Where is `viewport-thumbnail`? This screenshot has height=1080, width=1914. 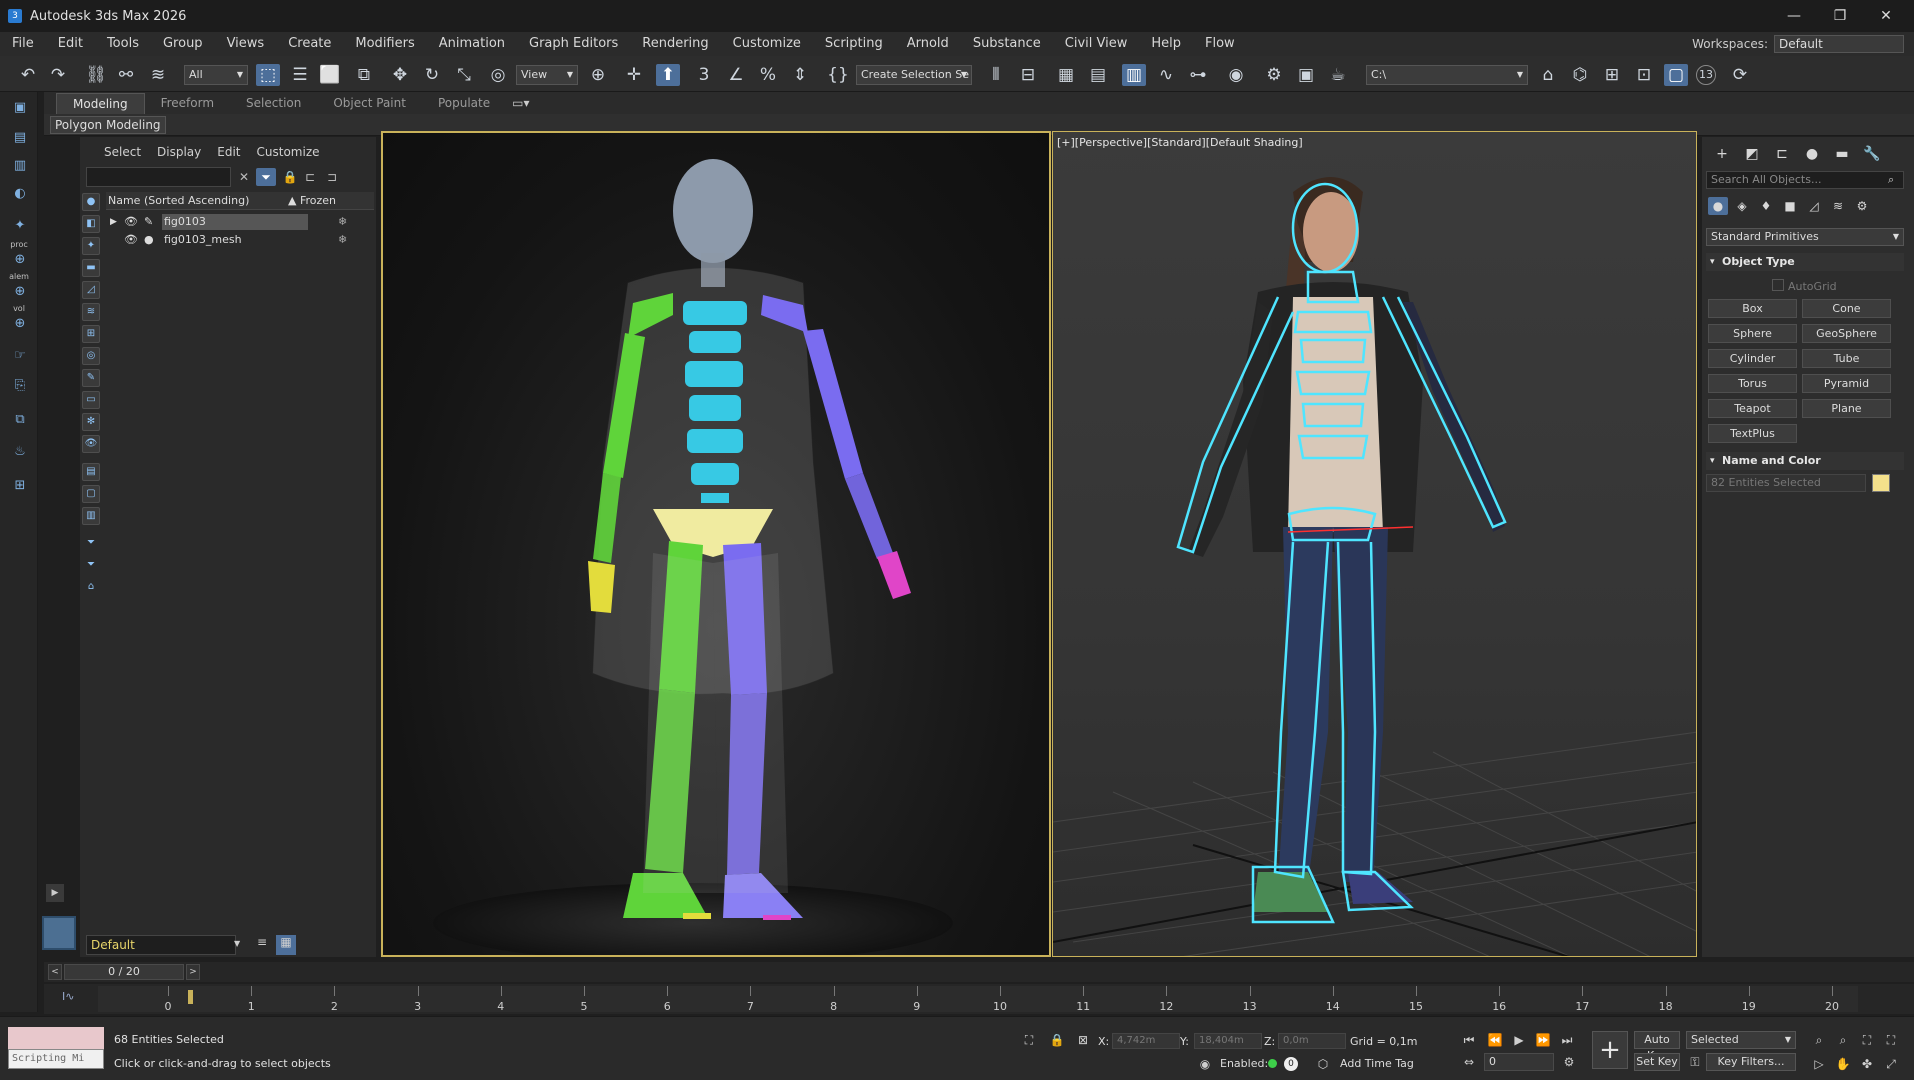 viewport-thumbnail is located at coordinates (59, 933).